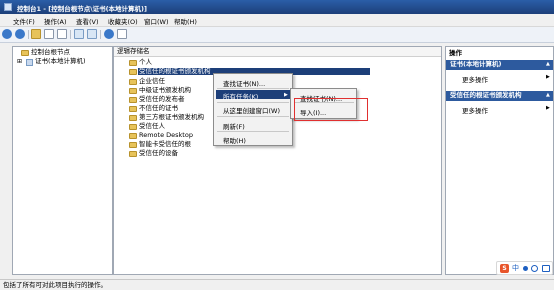 Image resolution: width=554 pixels, height=290 pixels. Describe the element at coordinates (234, 126) in the screenshot. I see `context-menu-item-refresh: 刷新(F)` at that location.